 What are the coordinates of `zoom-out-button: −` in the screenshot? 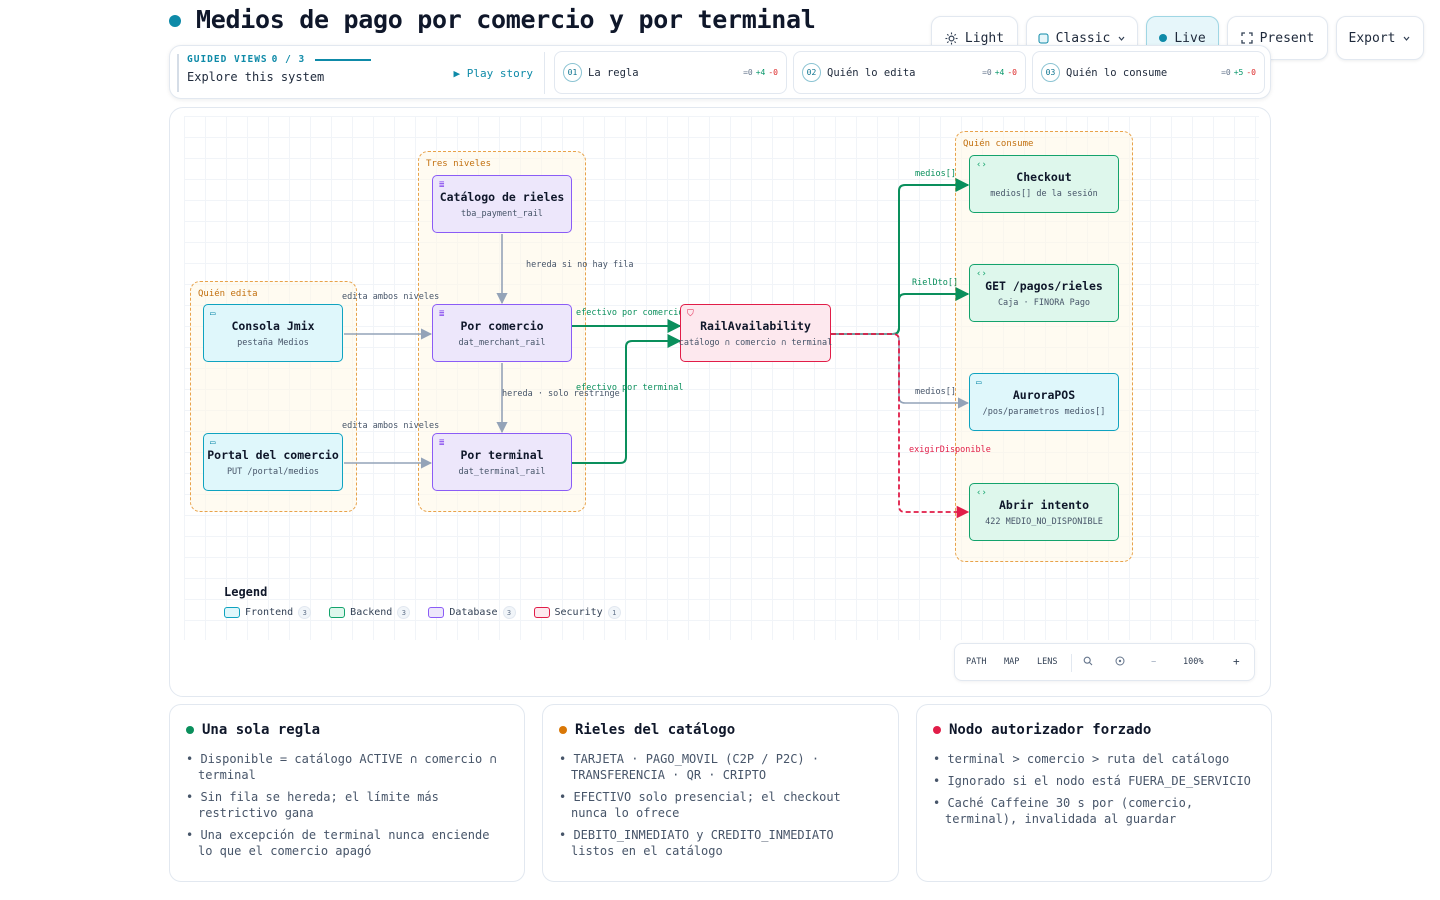 It's located at (1153, 662).